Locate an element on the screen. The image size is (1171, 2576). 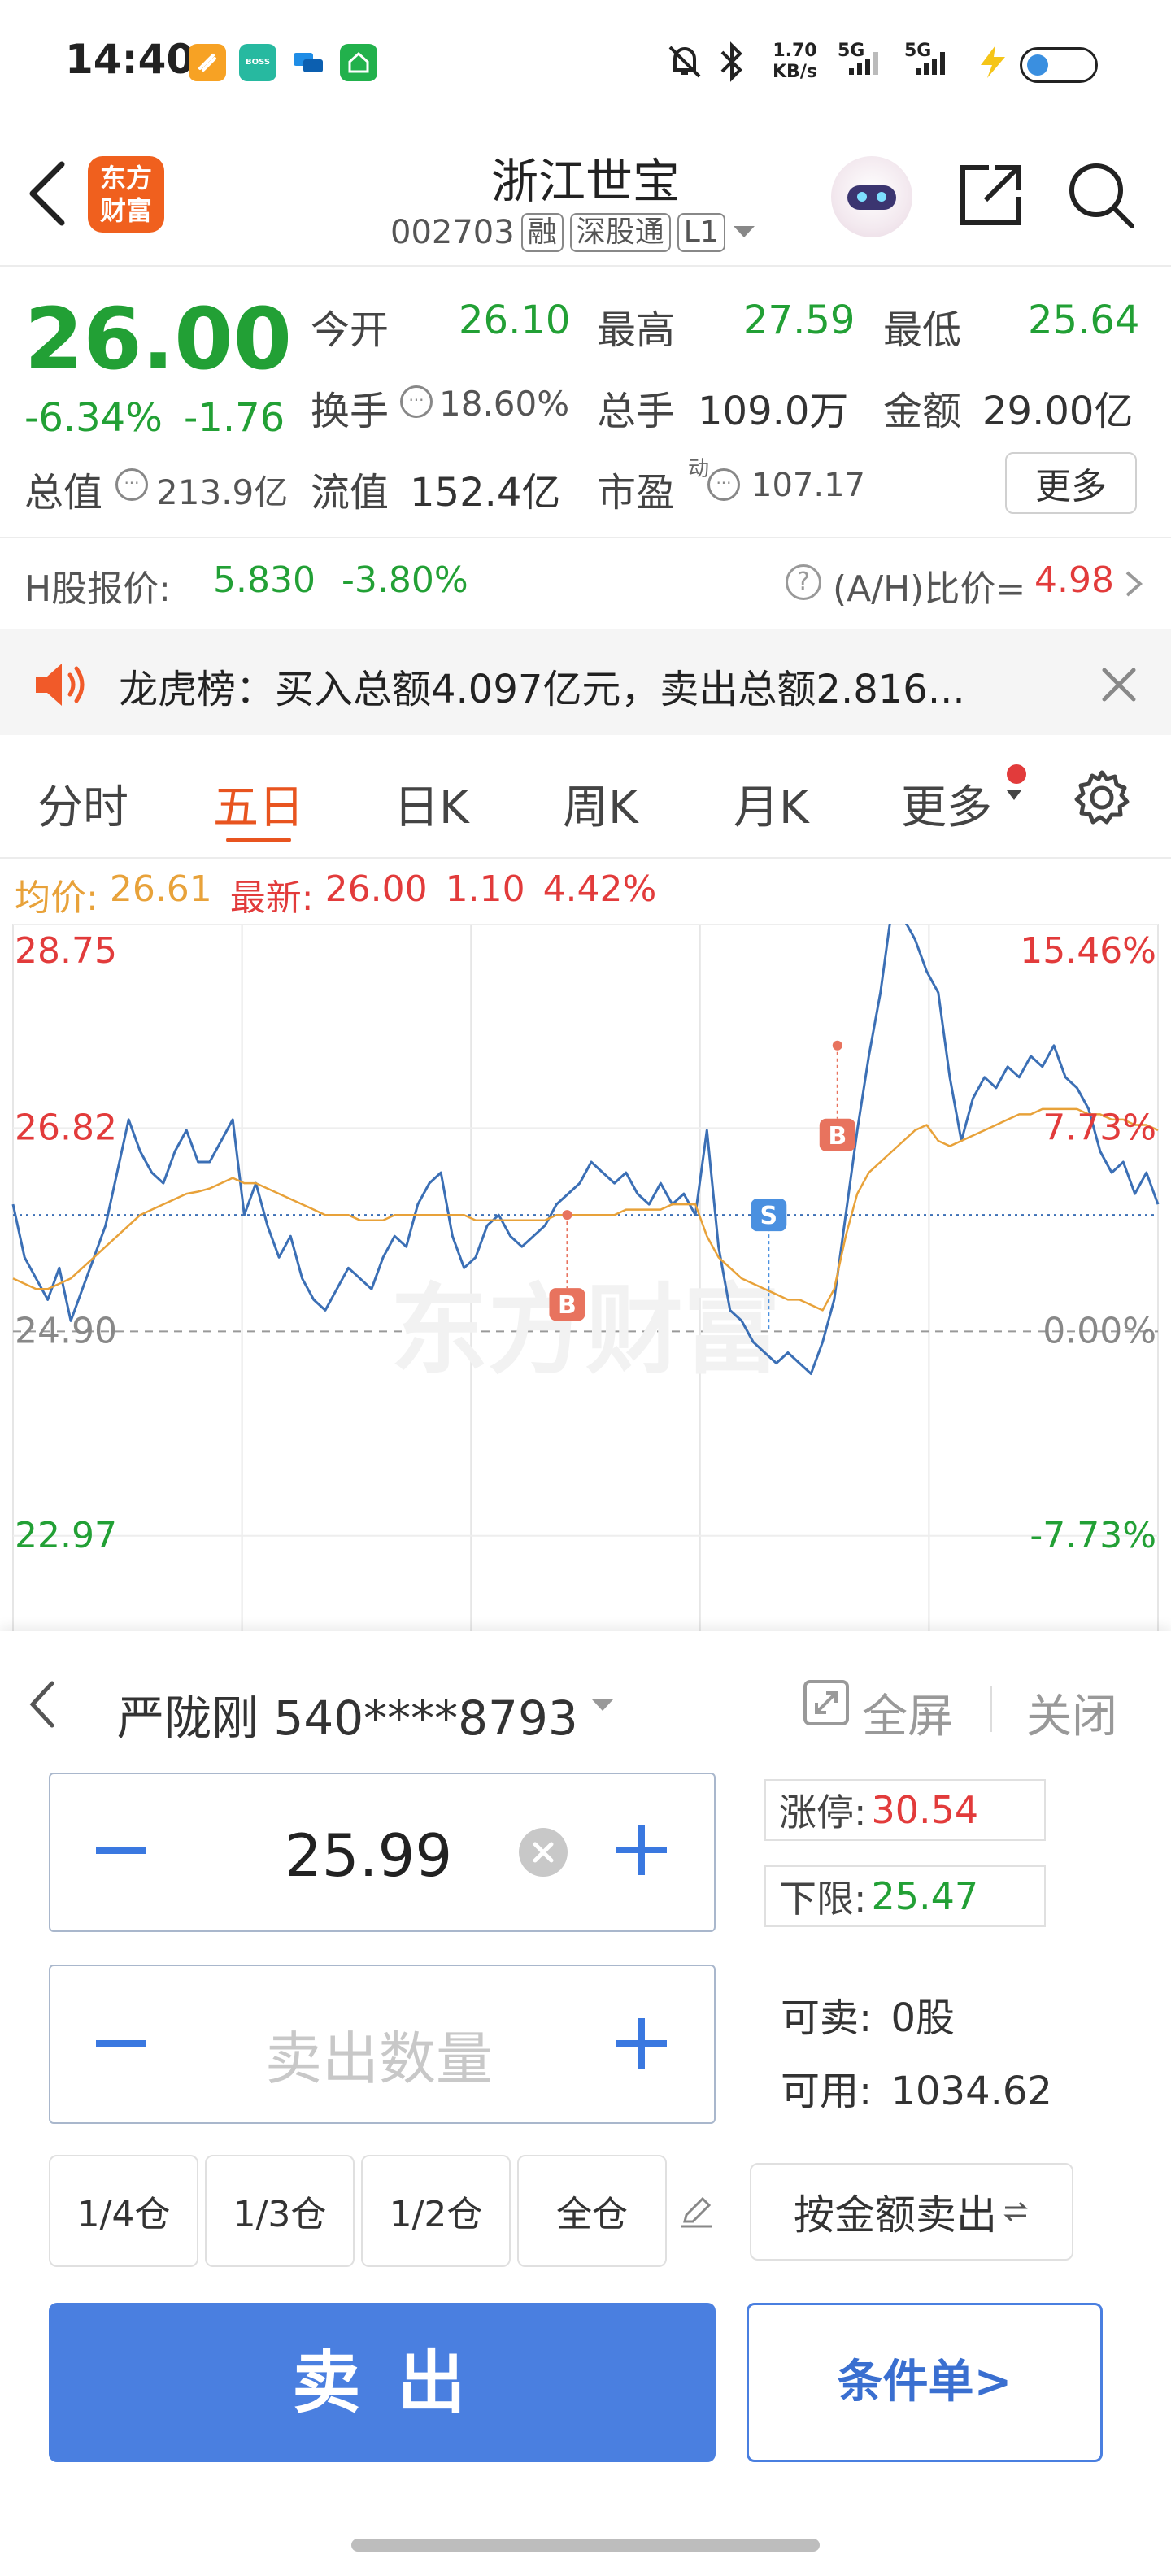
active-tab-indicator is located at coordinates (258, 840).